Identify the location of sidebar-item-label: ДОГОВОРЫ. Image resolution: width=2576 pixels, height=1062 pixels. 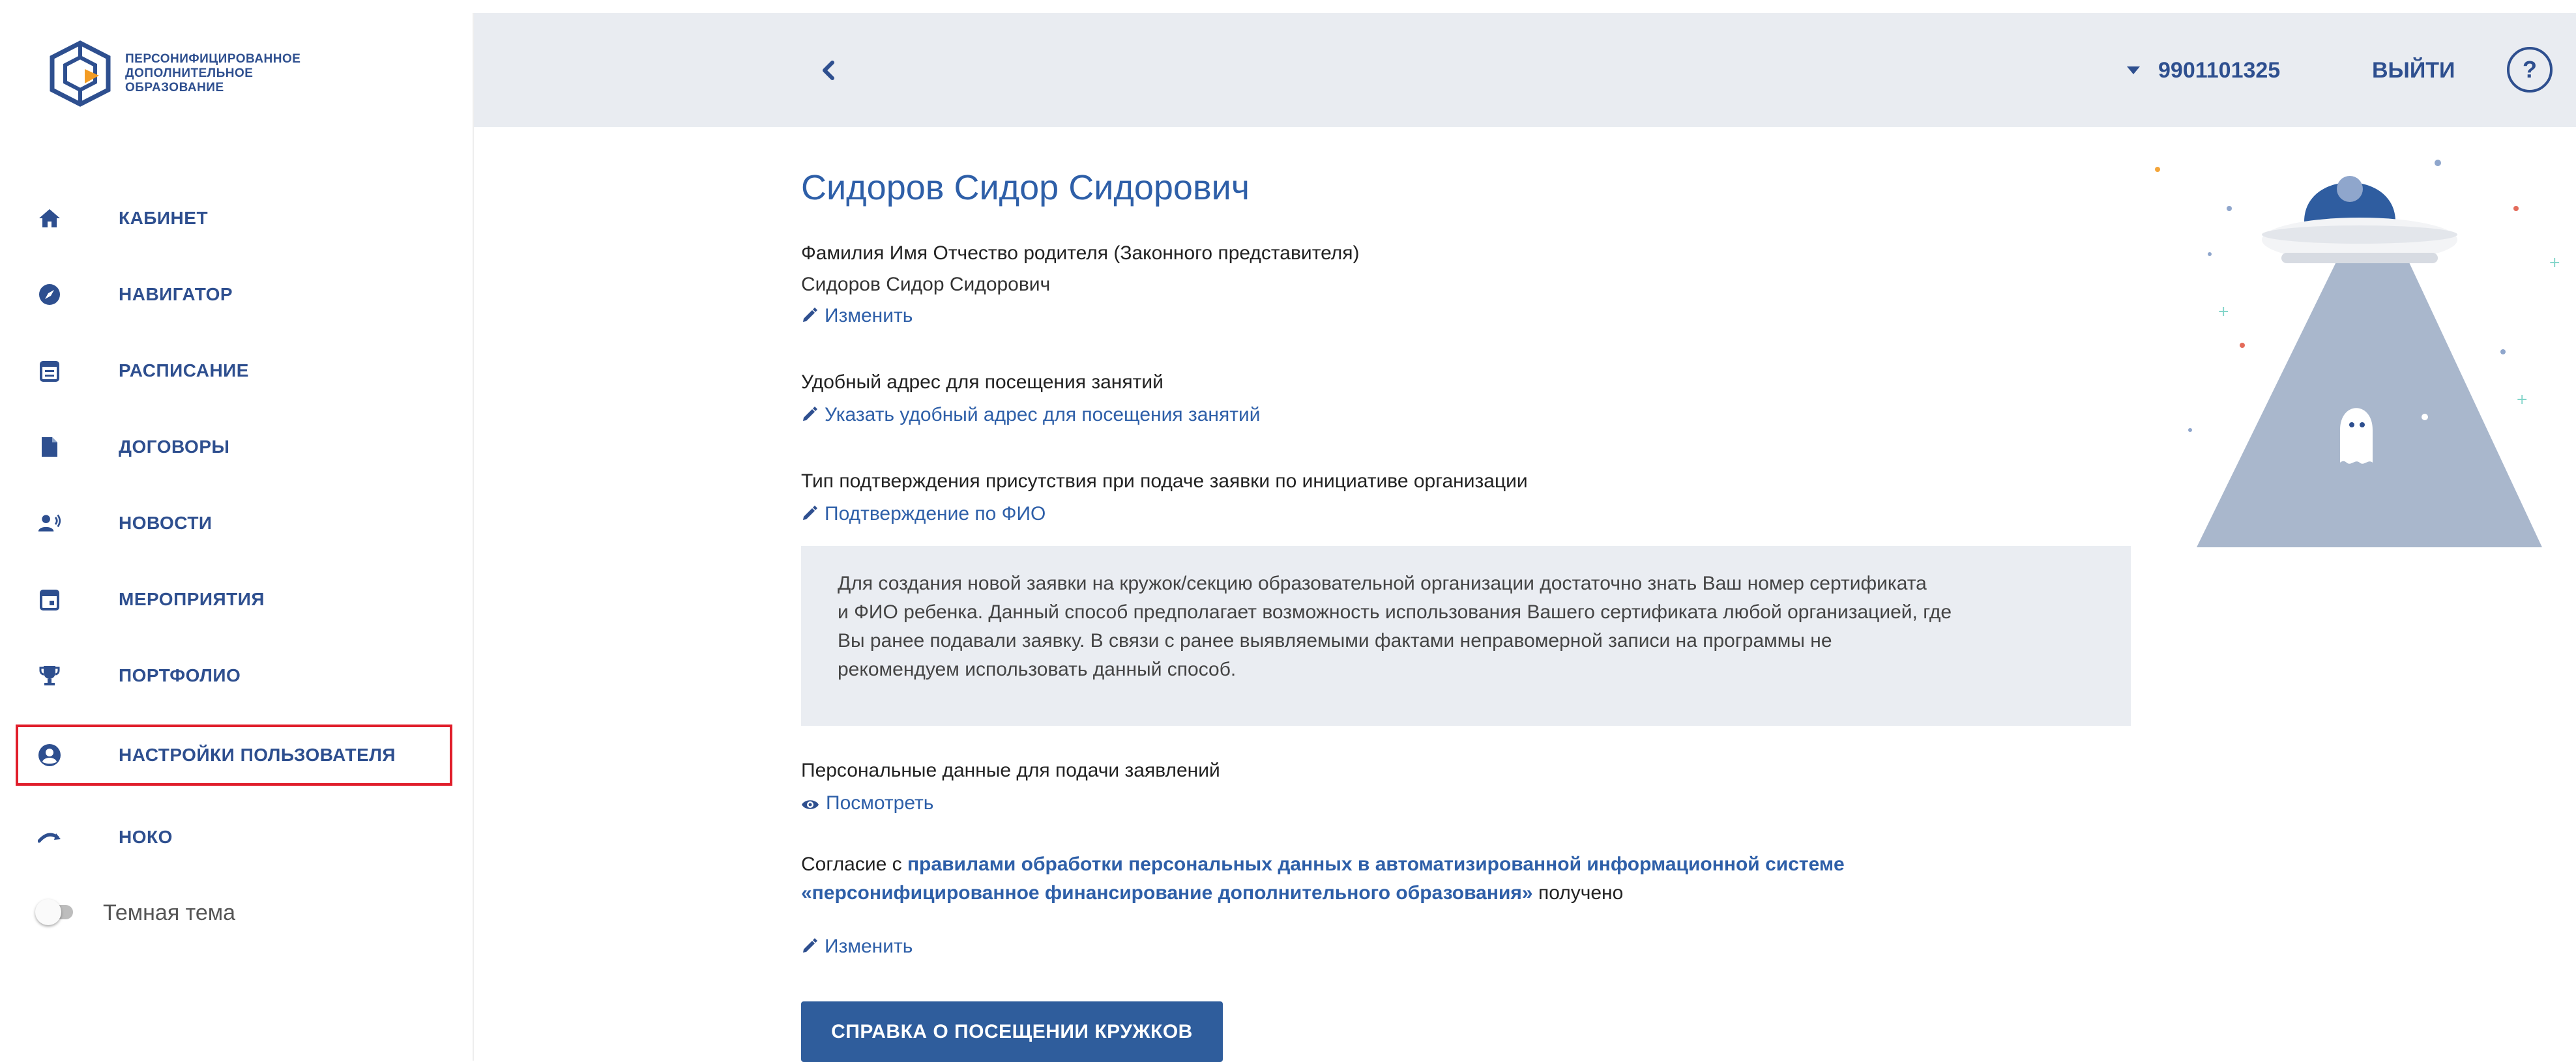
(174, 447).